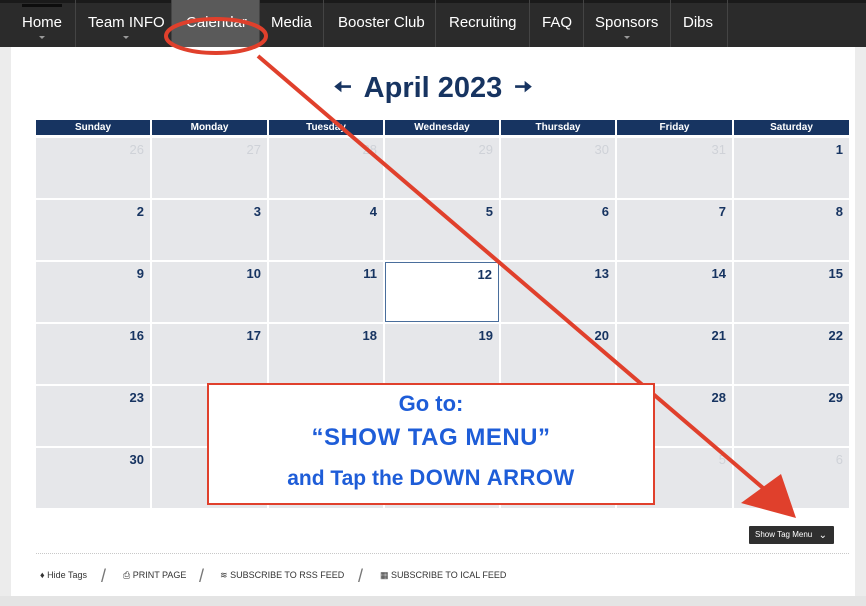  Describe the element at coordinates (674, 127) in the screenshot. I see `weekday-header: Friday` at that location.